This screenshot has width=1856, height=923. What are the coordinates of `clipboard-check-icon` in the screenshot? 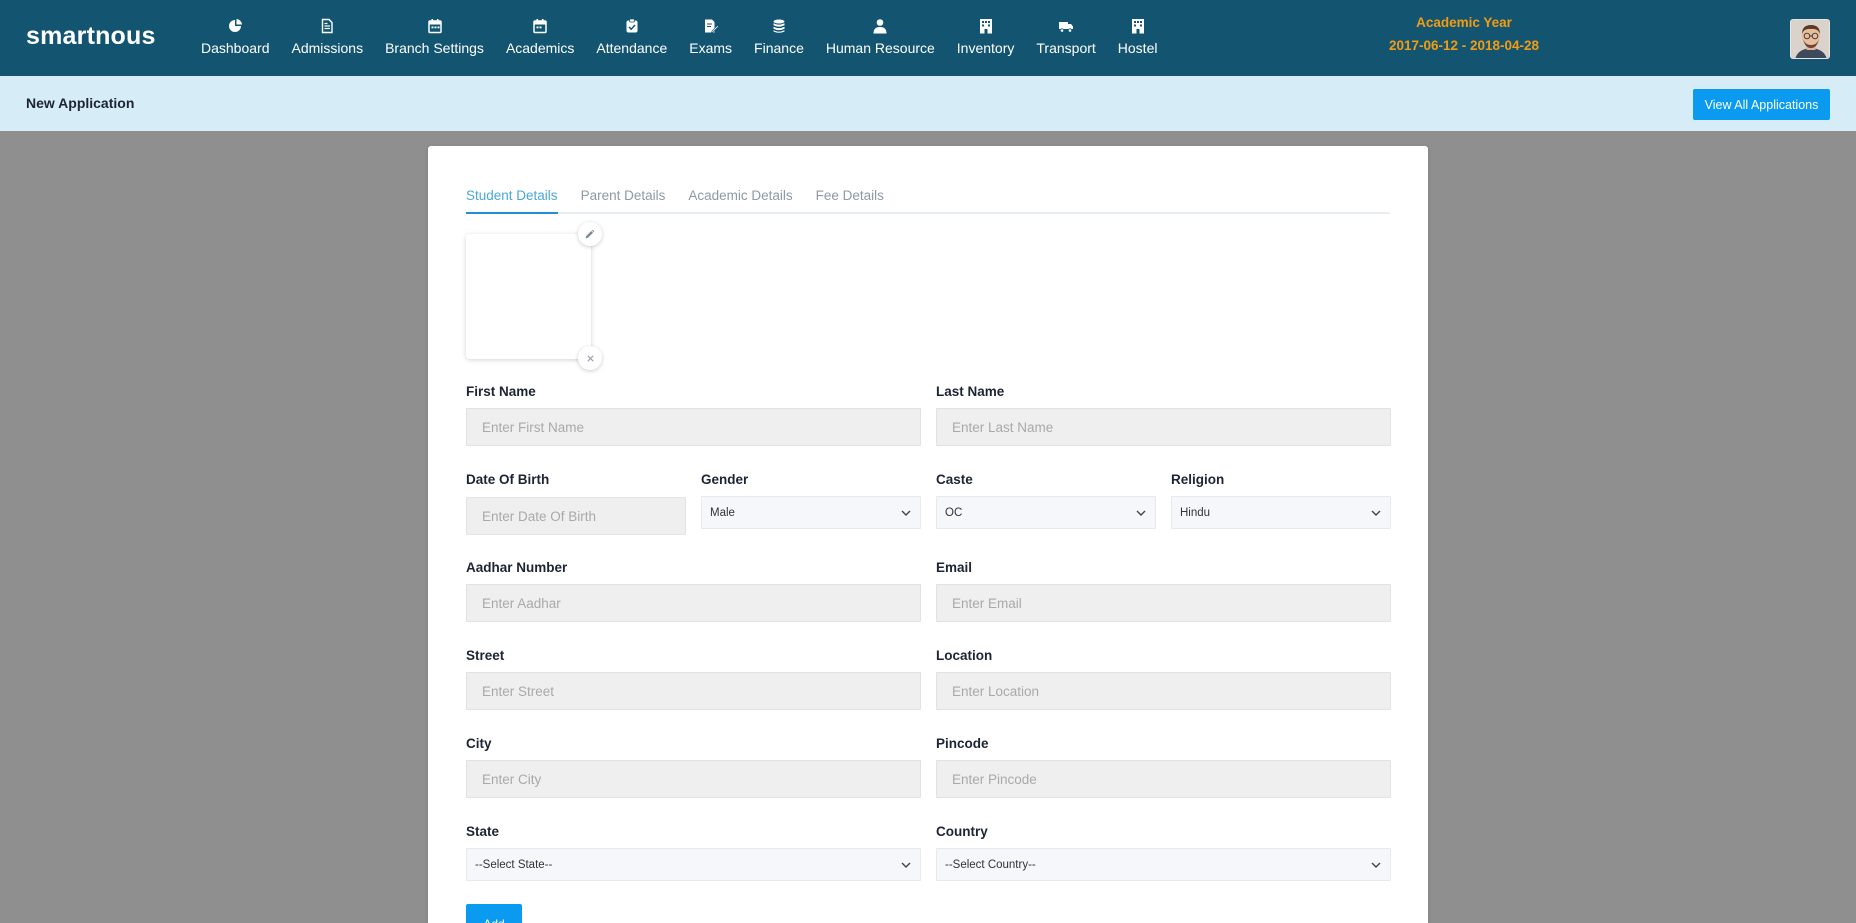 It's located at (632, 25).